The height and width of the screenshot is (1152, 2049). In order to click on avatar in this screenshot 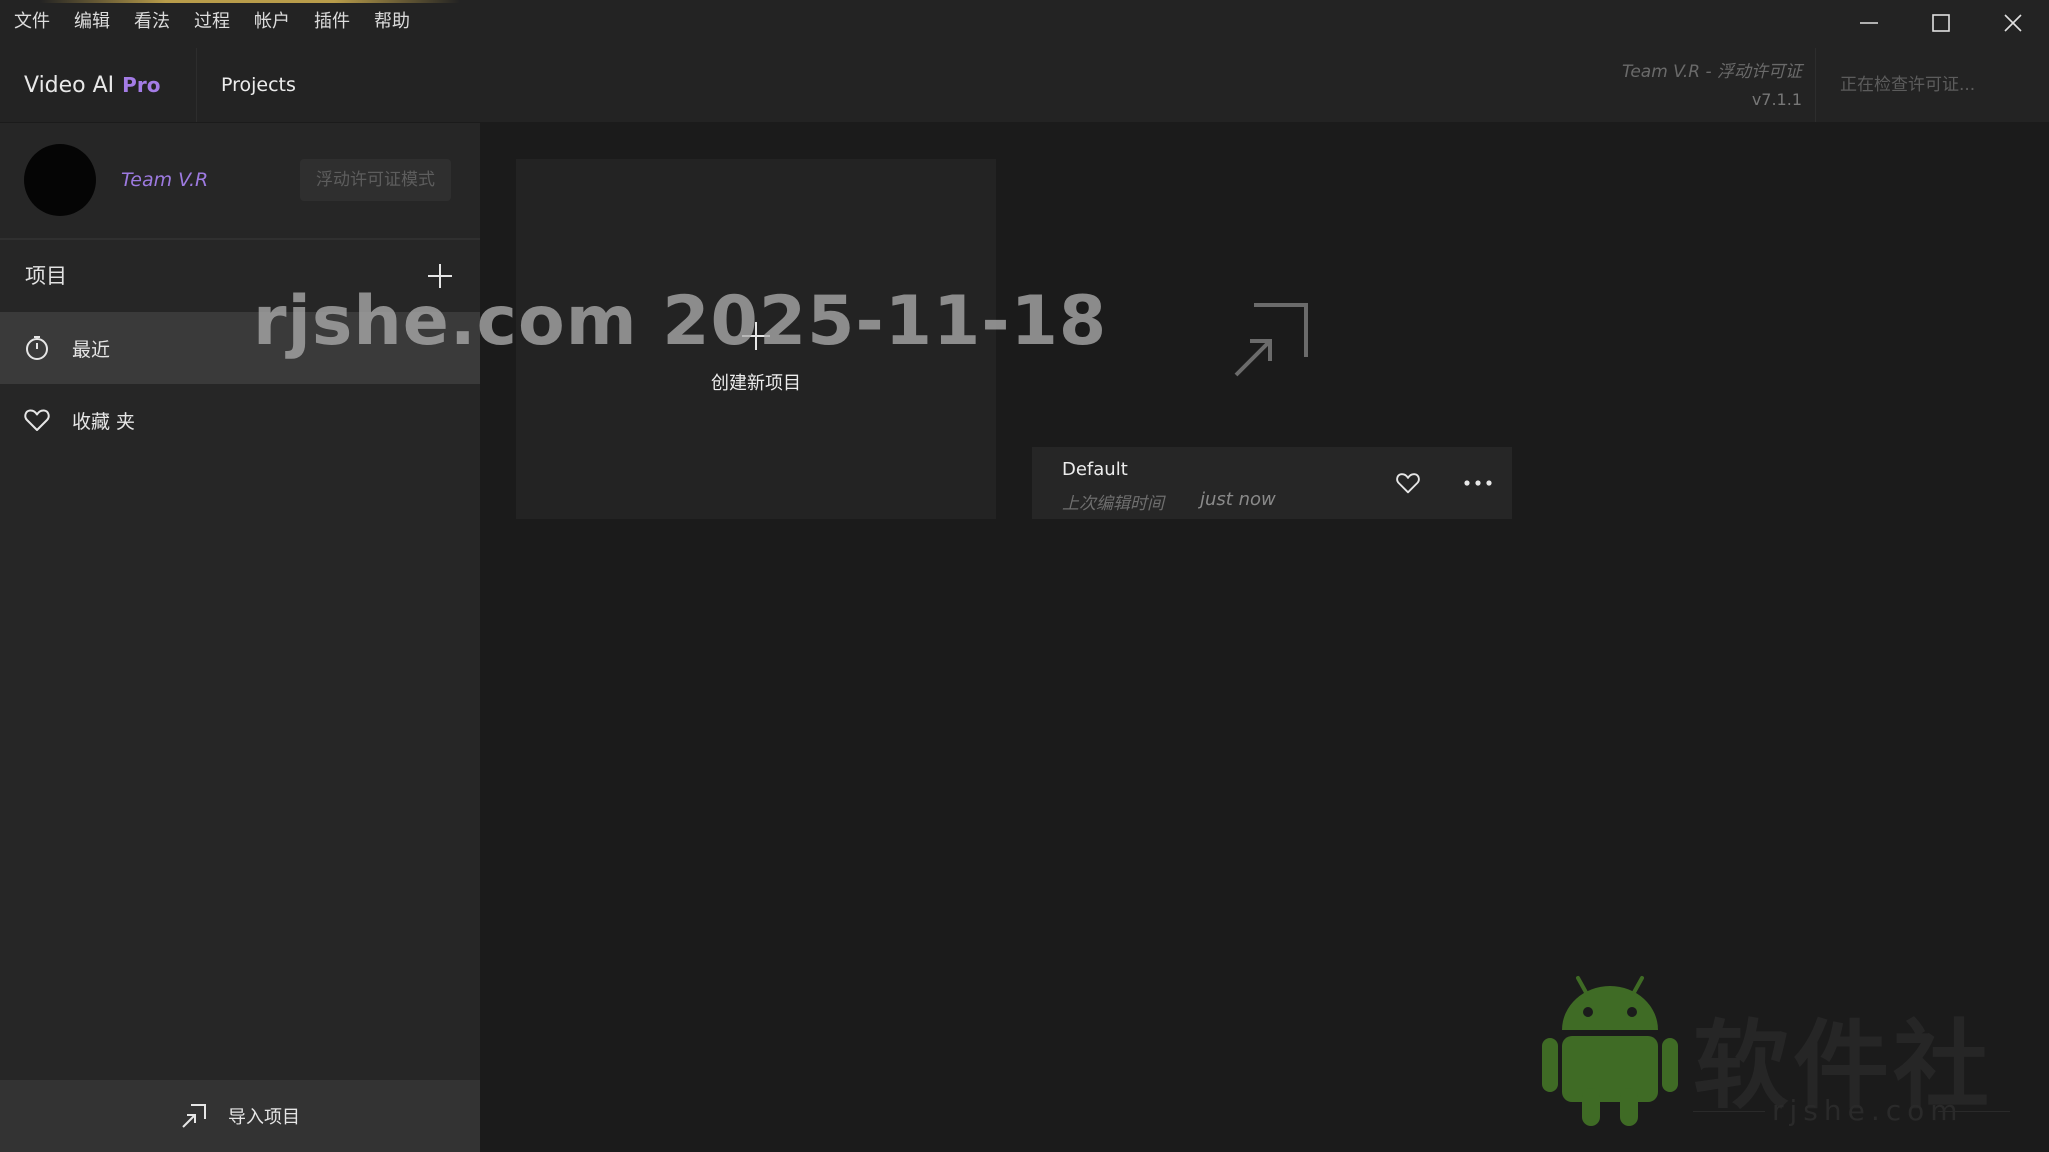, I will do `click(60, 180)`.